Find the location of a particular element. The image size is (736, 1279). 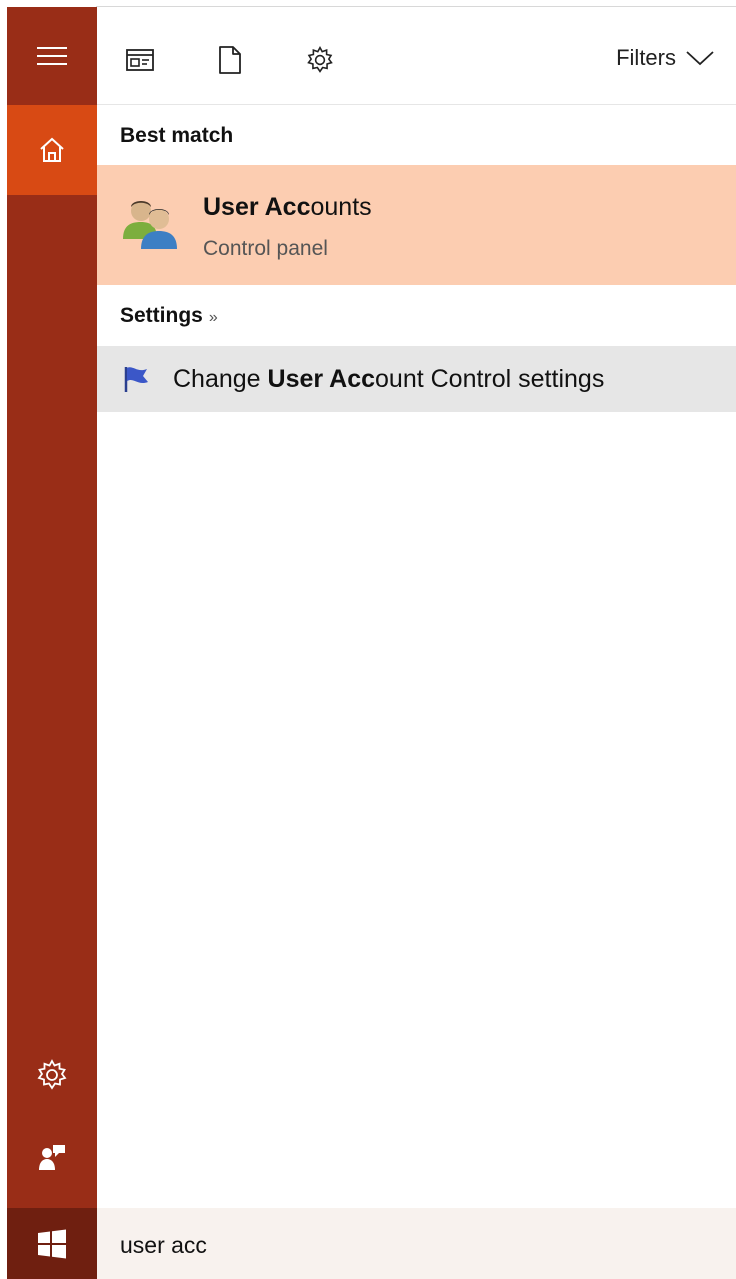

feedback-icon is located at coordinates (52, 1157).